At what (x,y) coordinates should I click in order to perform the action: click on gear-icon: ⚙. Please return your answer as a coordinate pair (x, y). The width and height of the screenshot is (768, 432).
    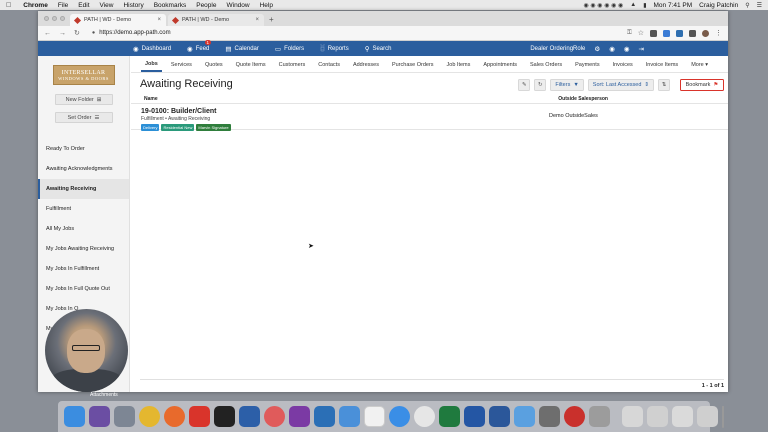
    Looking at the image, I should click on (597, 49).